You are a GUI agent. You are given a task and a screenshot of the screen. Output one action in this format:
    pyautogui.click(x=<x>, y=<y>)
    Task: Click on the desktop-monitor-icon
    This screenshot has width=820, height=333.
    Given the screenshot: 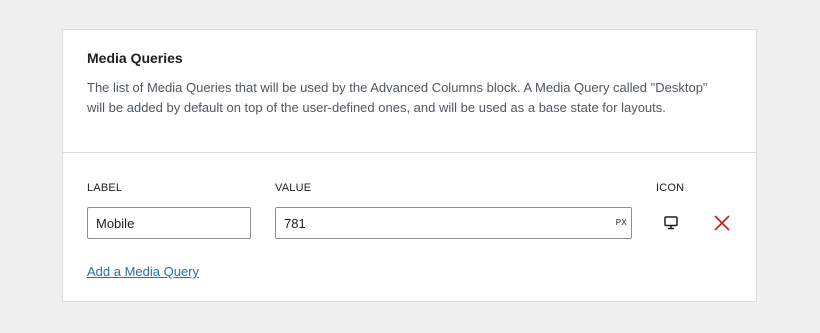 What is the action you would take?
    pyautogui.click(x=671, y=223)
    